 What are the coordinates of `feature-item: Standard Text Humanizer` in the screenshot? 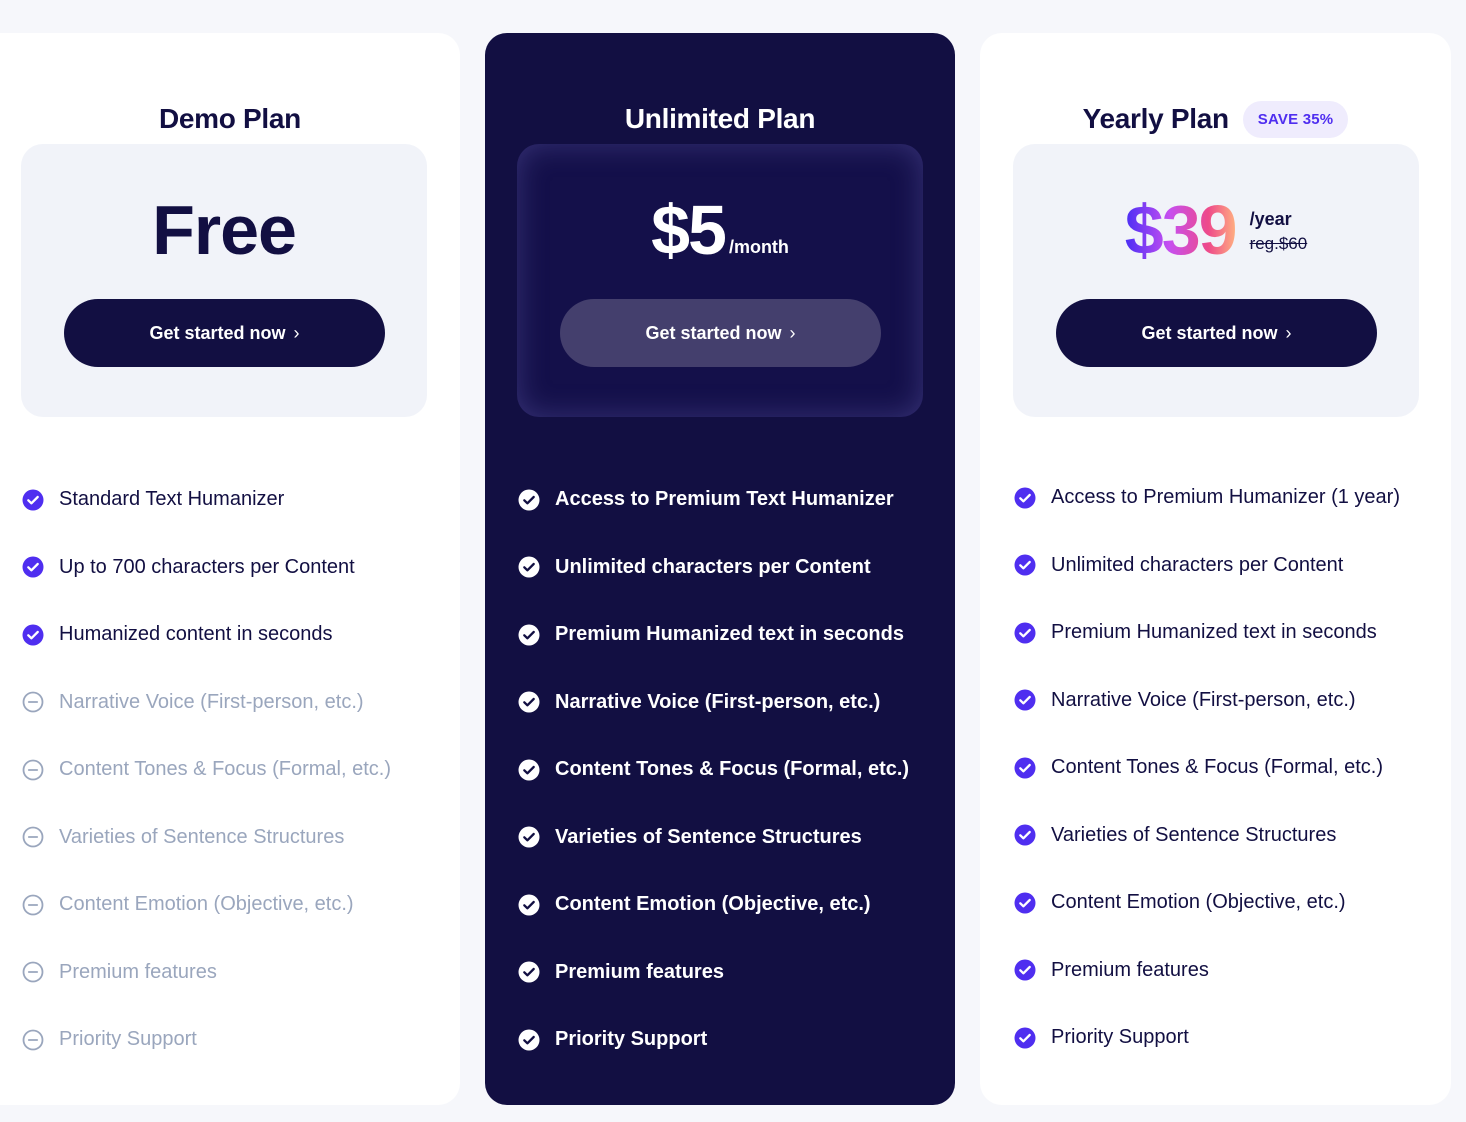 It's located at (236, 500).